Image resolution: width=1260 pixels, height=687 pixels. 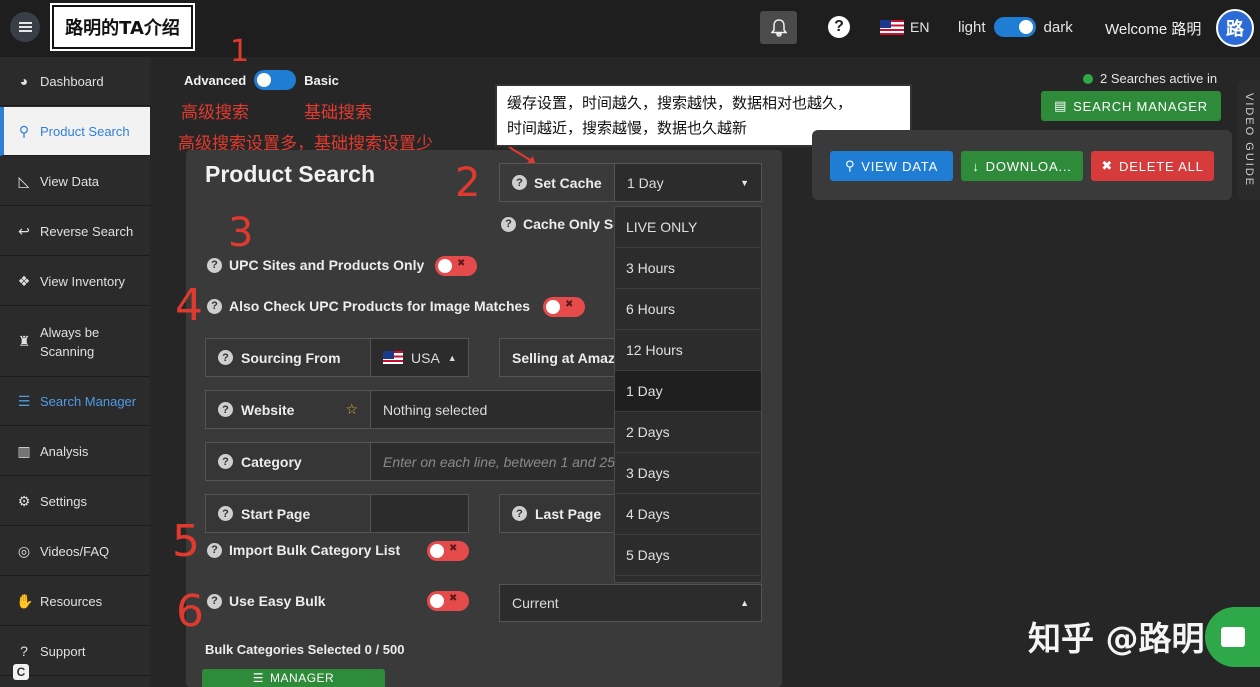 What do you see at coordinates (1058, 27) in the screenshot?
I see `theme-dark-label: dark` at bounding box center [1058, 27].